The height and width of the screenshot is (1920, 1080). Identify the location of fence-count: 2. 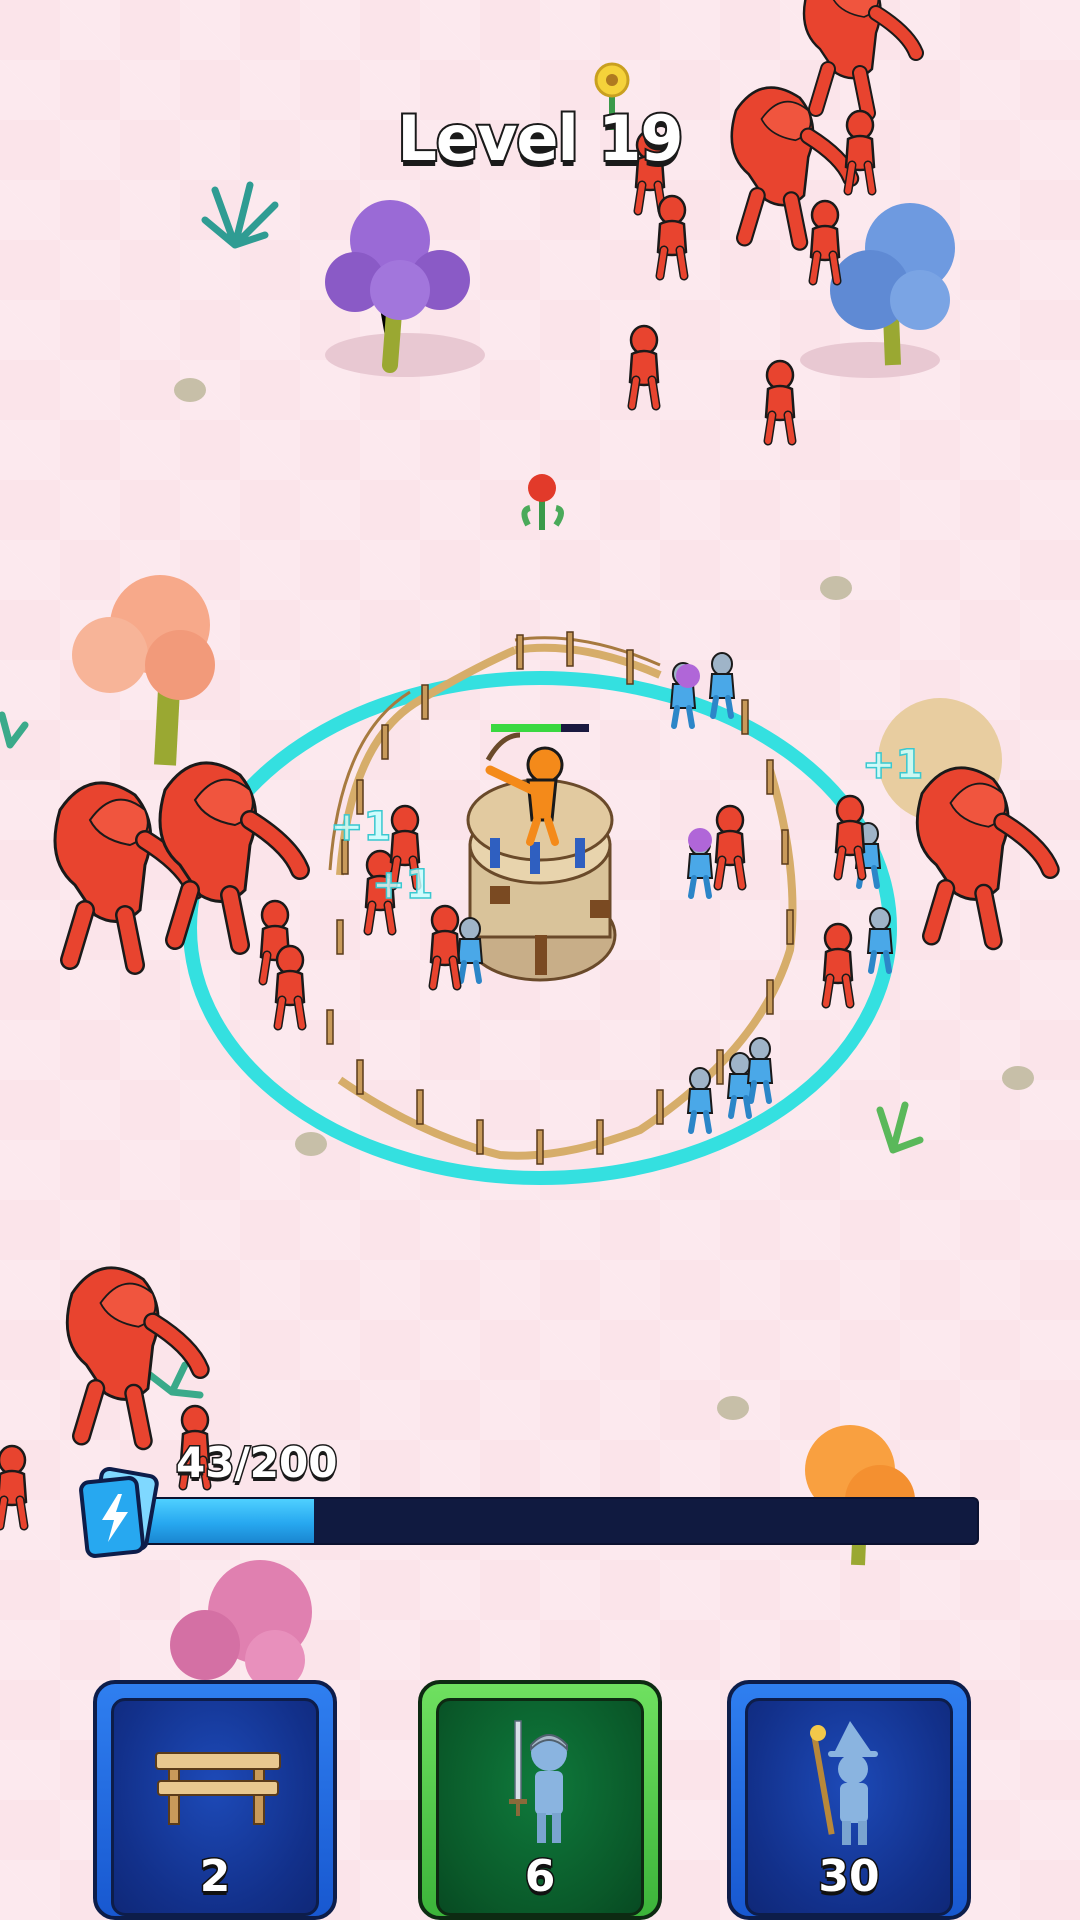
(215, 1877).